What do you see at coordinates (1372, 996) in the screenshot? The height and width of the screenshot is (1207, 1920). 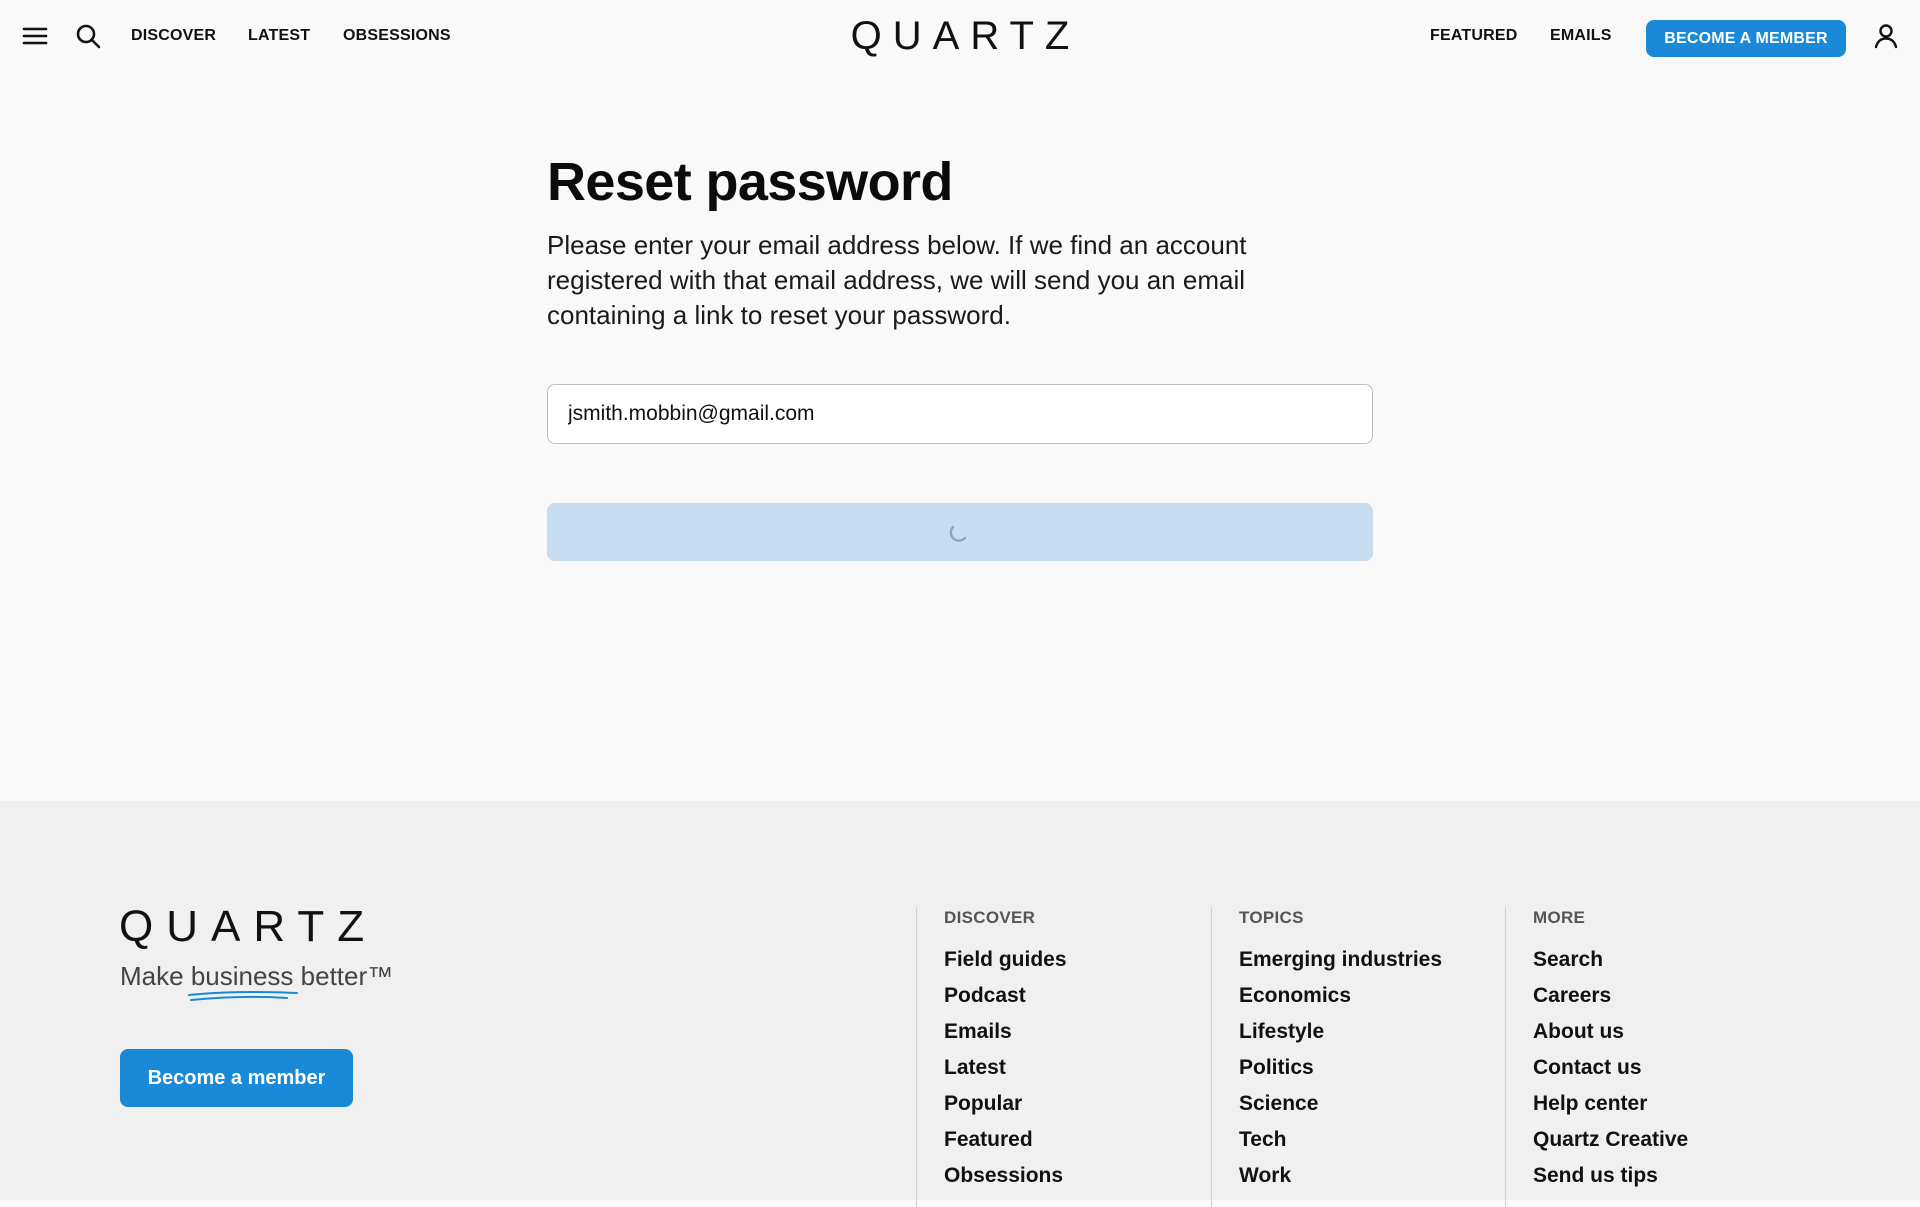 I see `footer-link: Economics` at bounding box center [1372, 996].